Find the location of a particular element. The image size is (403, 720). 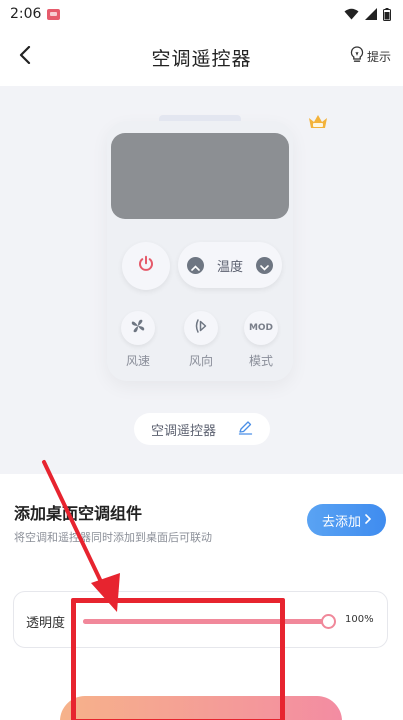

add-widget-label: 去添加 is located at coordinates (341, 522).